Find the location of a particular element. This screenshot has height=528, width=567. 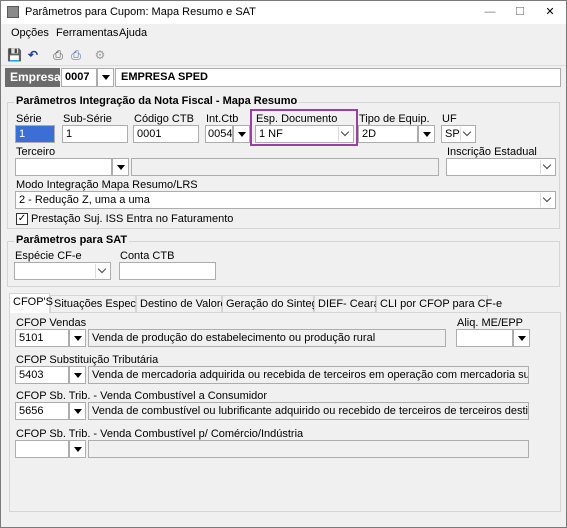

serie-input: 1 is located at coordinates (35, 134).